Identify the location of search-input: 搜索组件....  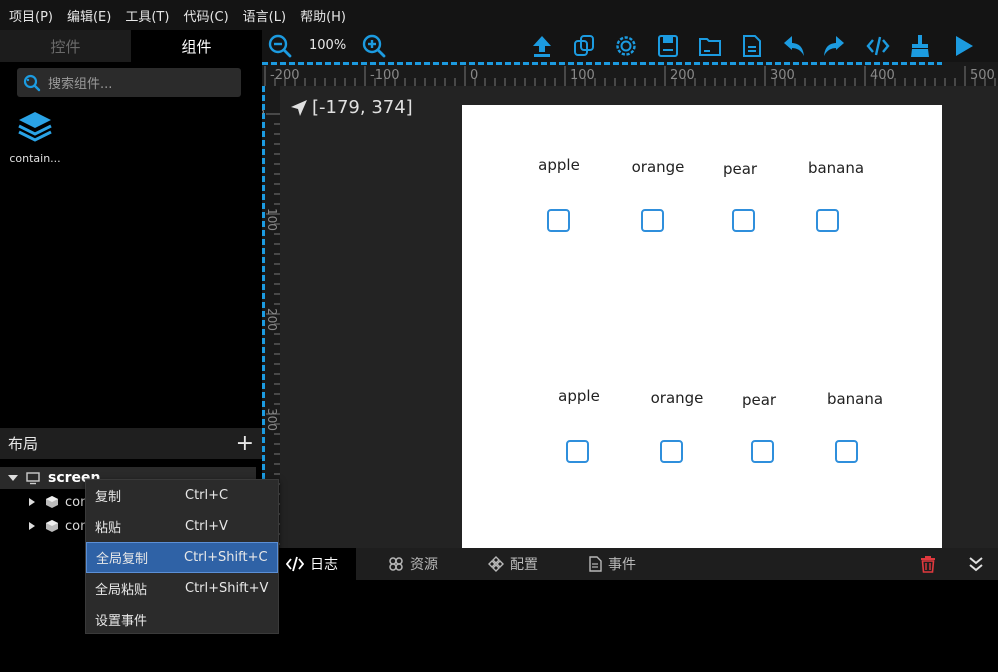
(80, 82).